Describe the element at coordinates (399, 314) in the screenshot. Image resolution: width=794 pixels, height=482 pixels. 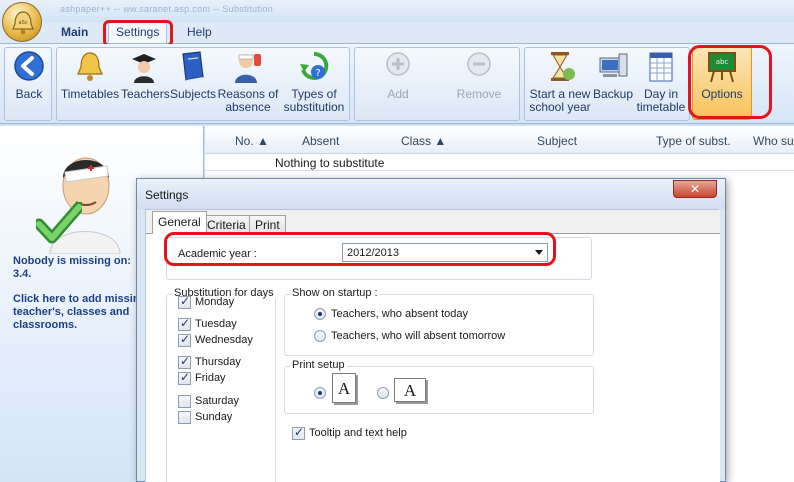
I see `startup-today-label: Teachers, who absent today` at that location.